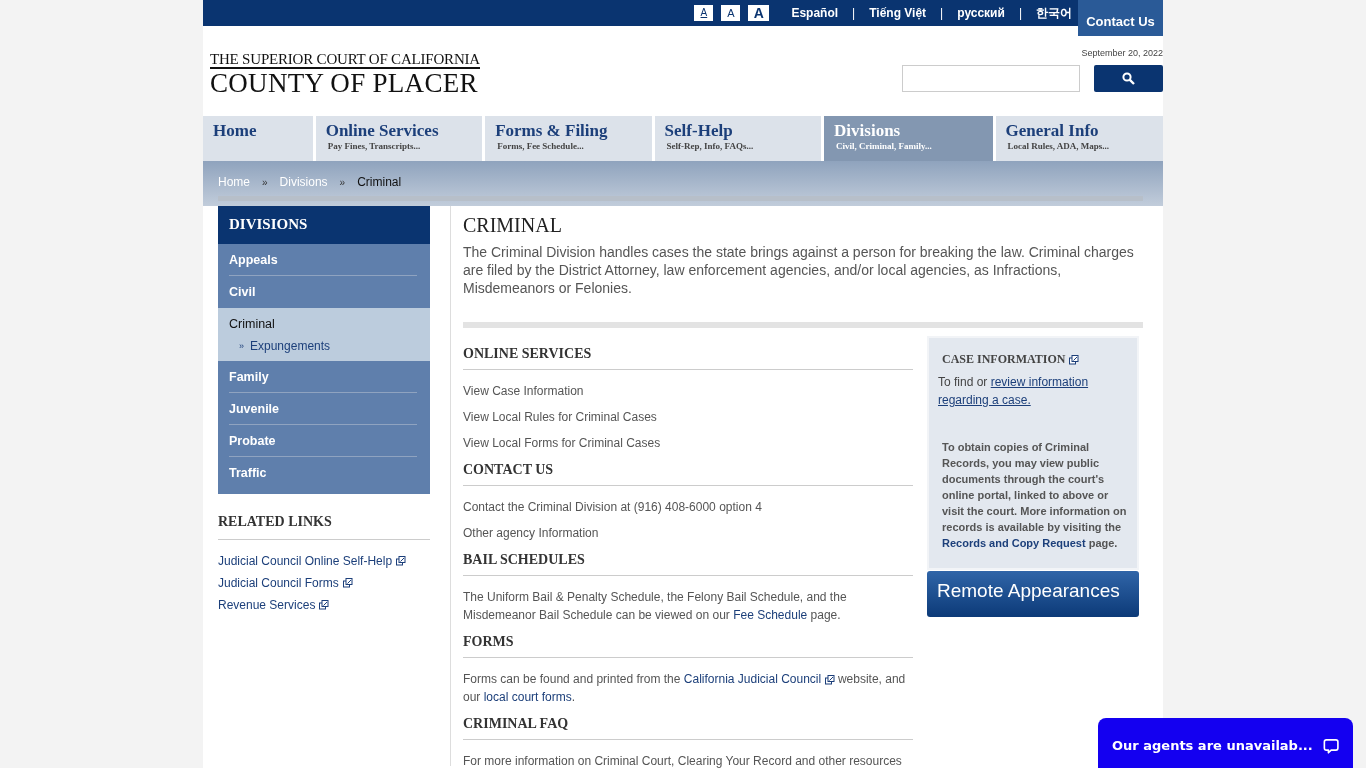 The height and width of the screenshot is (768, 1366). Describe the element at coordinates (688, 474) in the screenshot. I see `section-heading: CONTACT US` at that location.